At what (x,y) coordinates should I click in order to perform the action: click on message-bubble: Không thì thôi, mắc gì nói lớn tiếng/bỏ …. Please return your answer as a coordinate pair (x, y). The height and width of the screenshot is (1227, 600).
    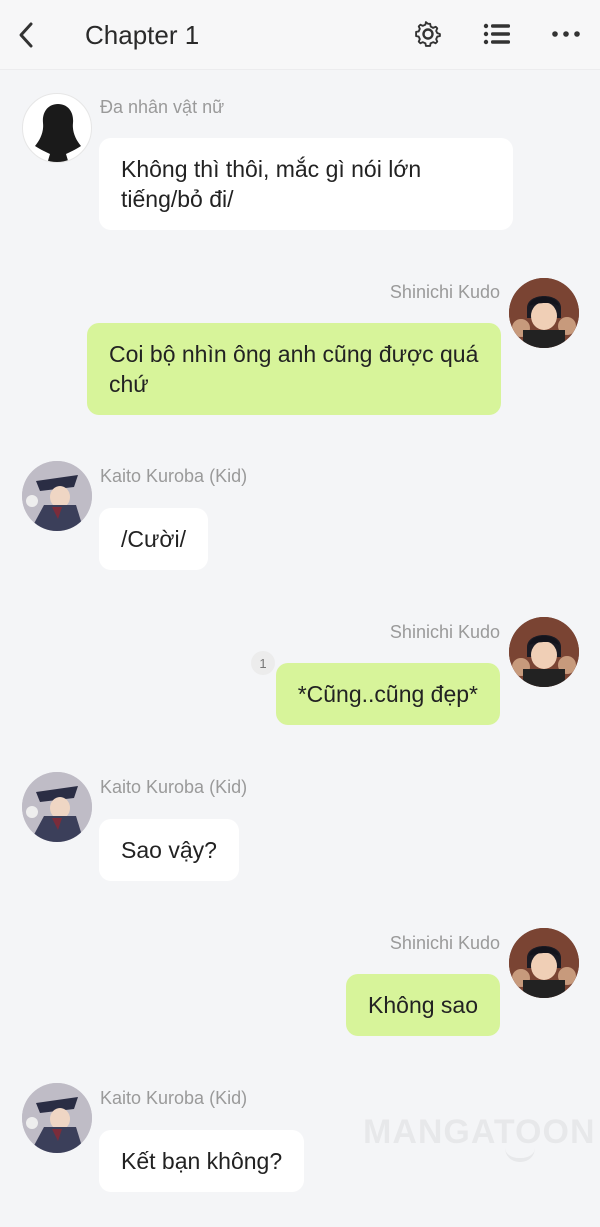
    Looking at the image, I should click on (306, 184).